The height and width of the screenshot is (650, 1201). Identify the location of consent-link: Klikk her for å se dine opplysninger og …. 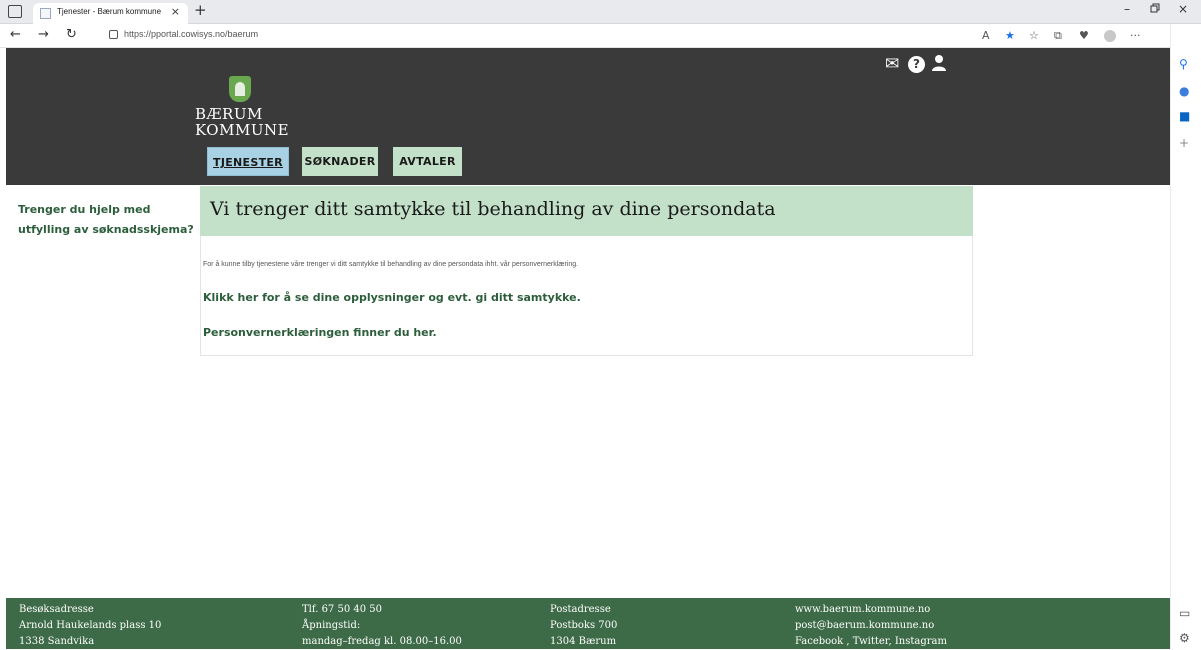
(392, 297).